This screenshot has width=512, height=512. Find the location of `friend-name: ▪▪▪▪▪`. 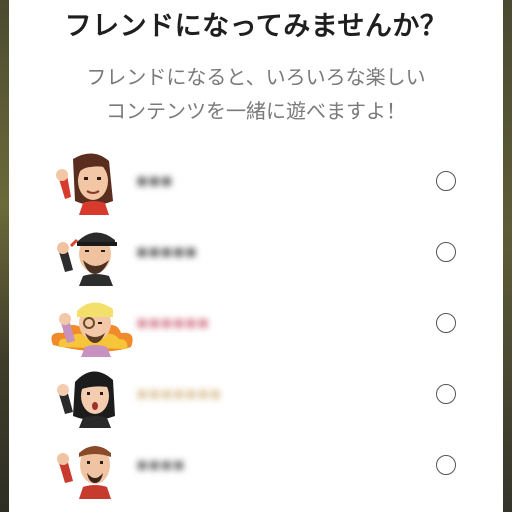

friend-name: ▪▪▪▪▪ is located at coordinates (166, 251).